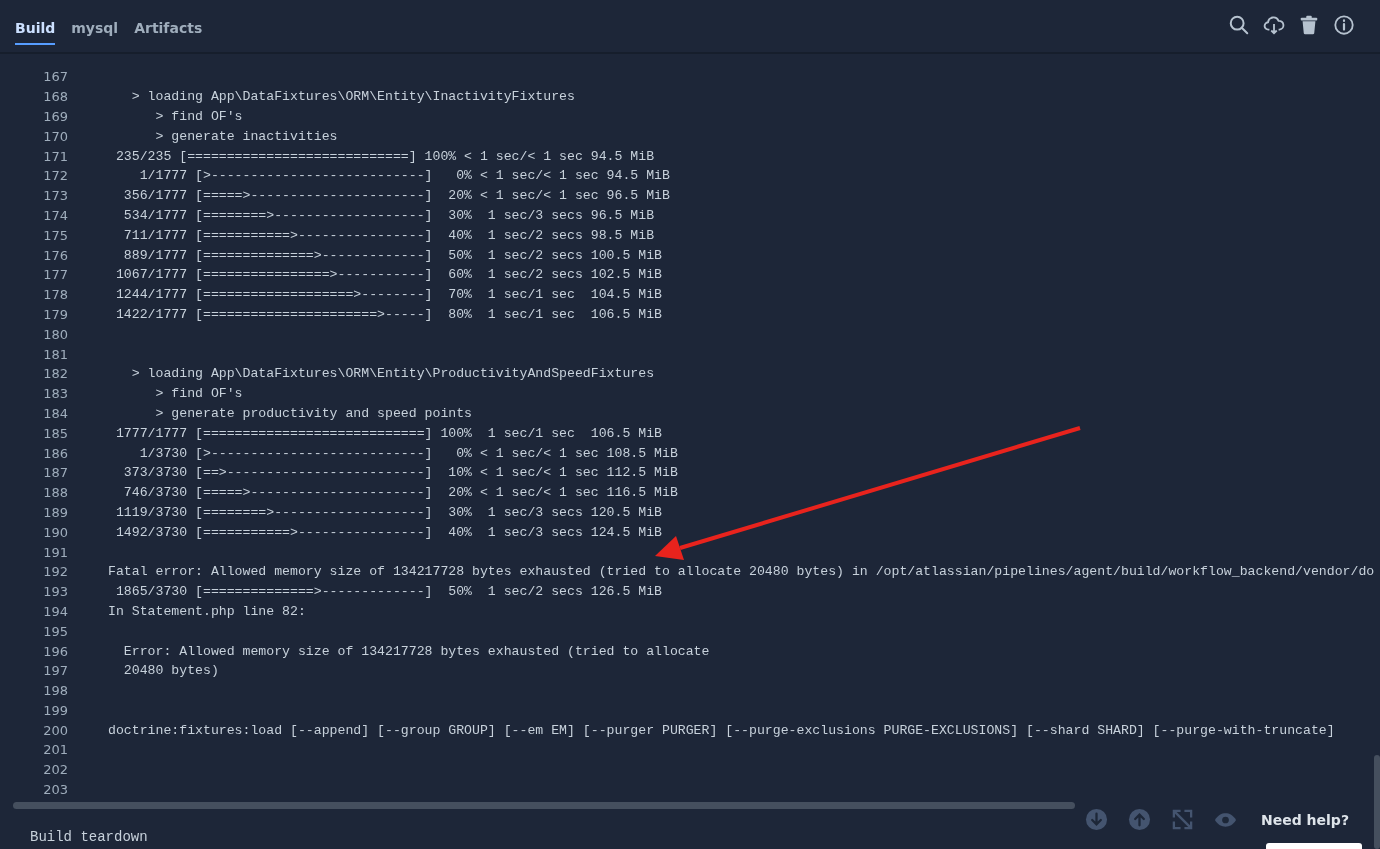 Image resolution: width=1380 pixels, height=849 pixels. What do you see at coordinates (544, 805) in the screenshot?
I see `horizontal-scrollbar` at bounding box center [544, 805].